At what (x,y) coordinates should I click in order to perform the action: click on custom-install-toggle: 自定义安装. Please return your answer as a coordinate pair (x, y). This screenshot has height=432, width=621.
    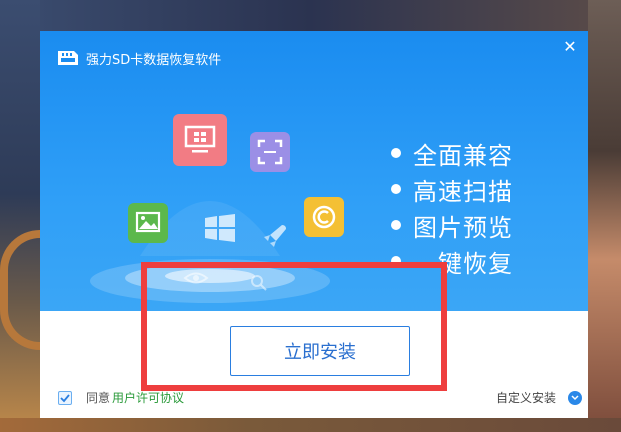
    Looking at the image, I should click on (539, 397).